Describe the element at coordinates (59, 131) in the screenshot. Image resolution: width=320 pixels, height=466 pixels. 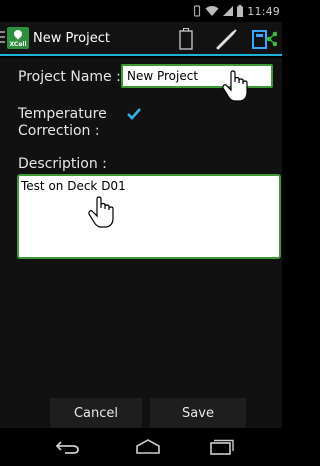
I see `temperature-label-line2: Correction :` at that location.